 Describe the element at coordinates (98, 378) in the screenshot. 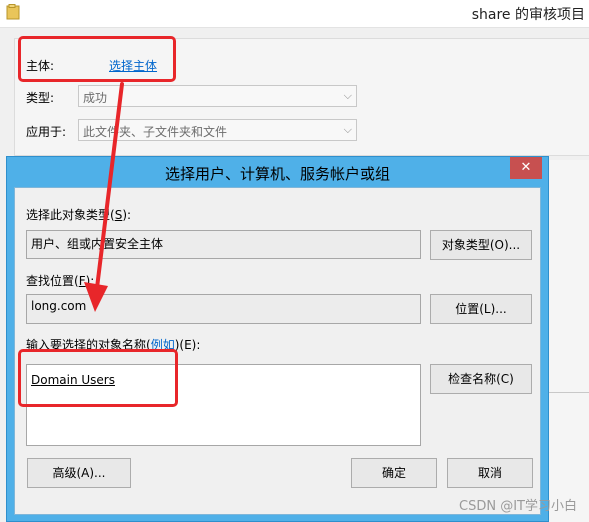

I see `annotation-box-object-names` at that location.